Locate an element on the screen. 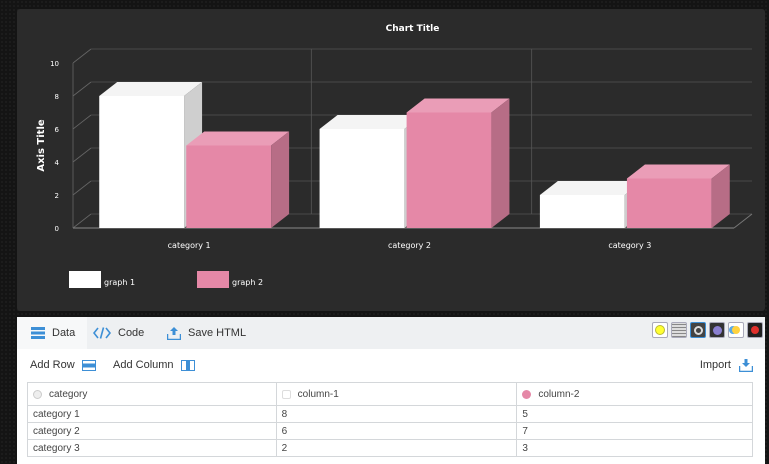  table-cell: 2 is located at coordinates (396, 448).